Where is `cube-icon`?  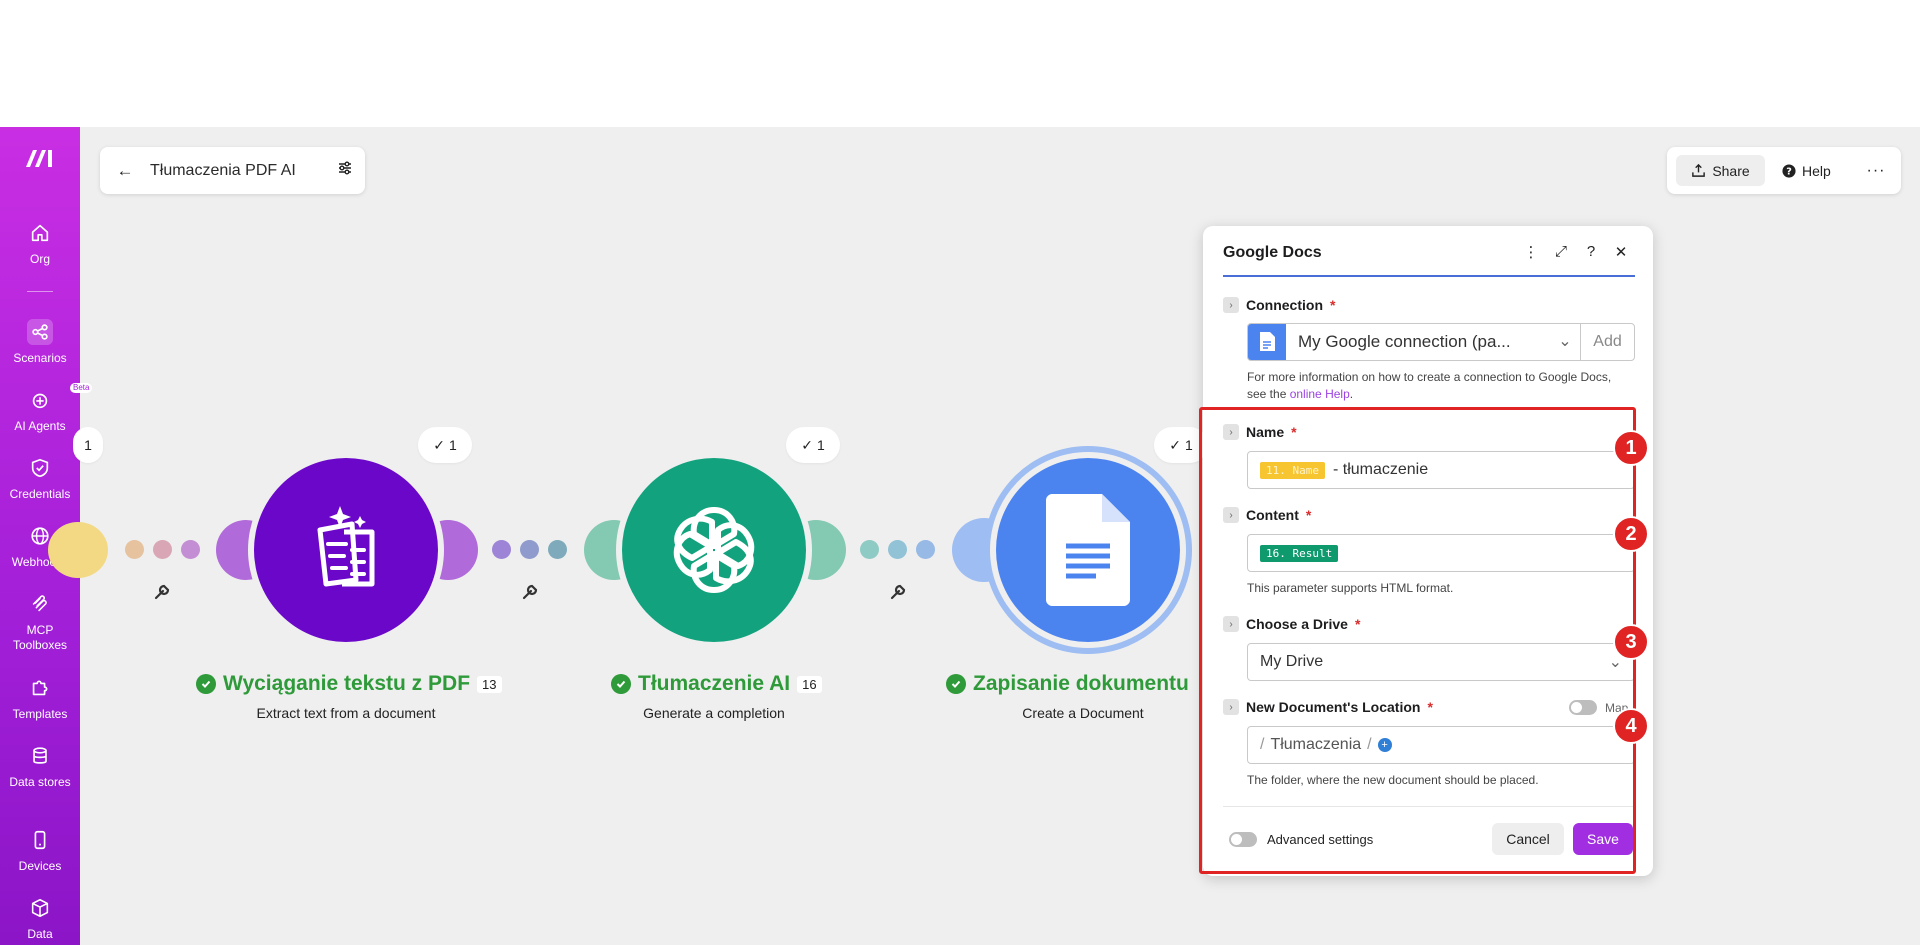
cube-icon is located at coordinates (40, 908).